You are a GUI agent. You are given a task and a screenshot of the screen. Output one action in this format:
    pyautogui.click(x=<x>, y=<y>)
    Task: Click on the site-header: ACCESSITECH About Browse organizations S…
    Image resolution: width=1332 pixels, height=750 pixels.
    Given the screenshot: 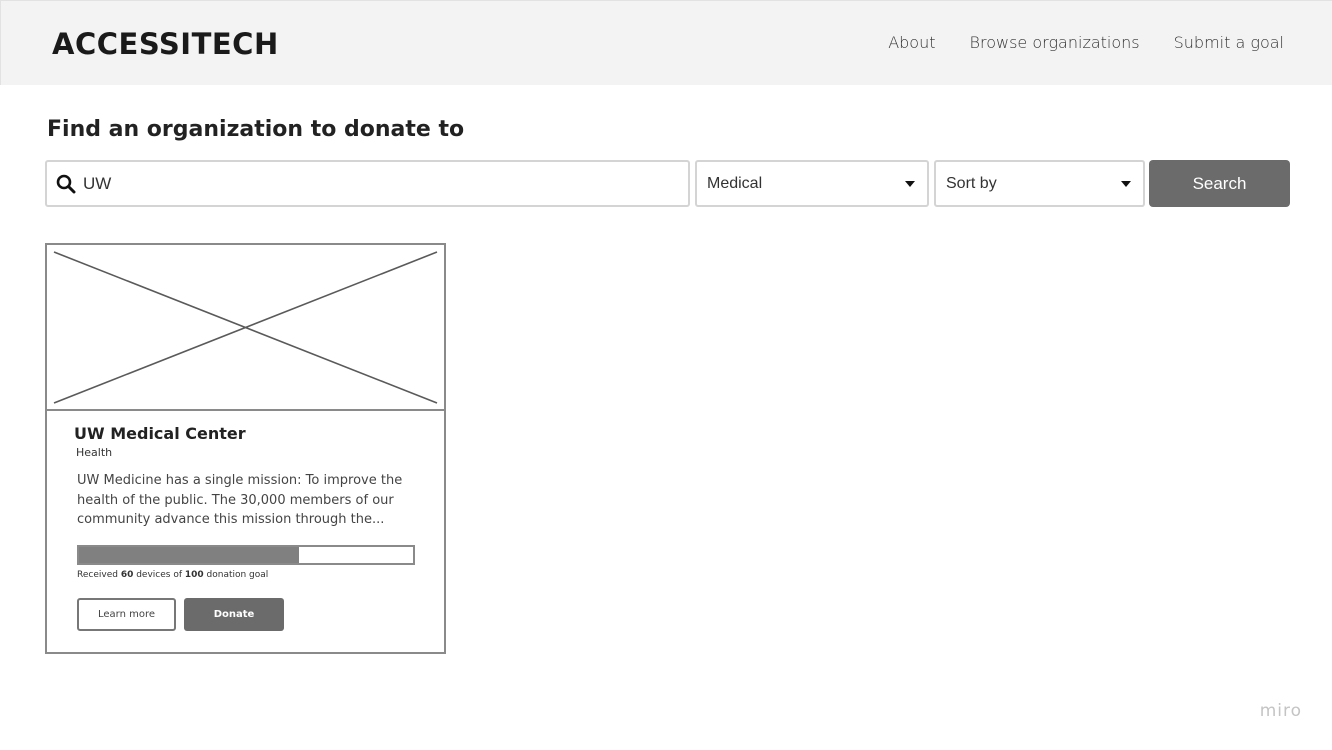 What is the action you would take?
    pyautogui.click(x=666, y=42)
    